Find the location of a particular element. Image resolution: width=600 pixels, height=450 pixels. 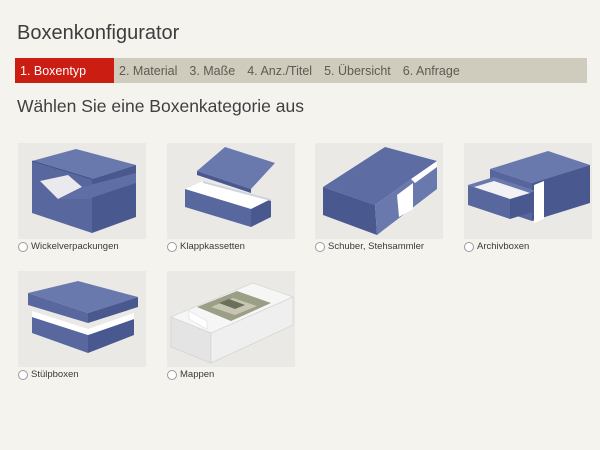

step-boxentyp: 1. Boxentyp is located at coordinates (65, 70).